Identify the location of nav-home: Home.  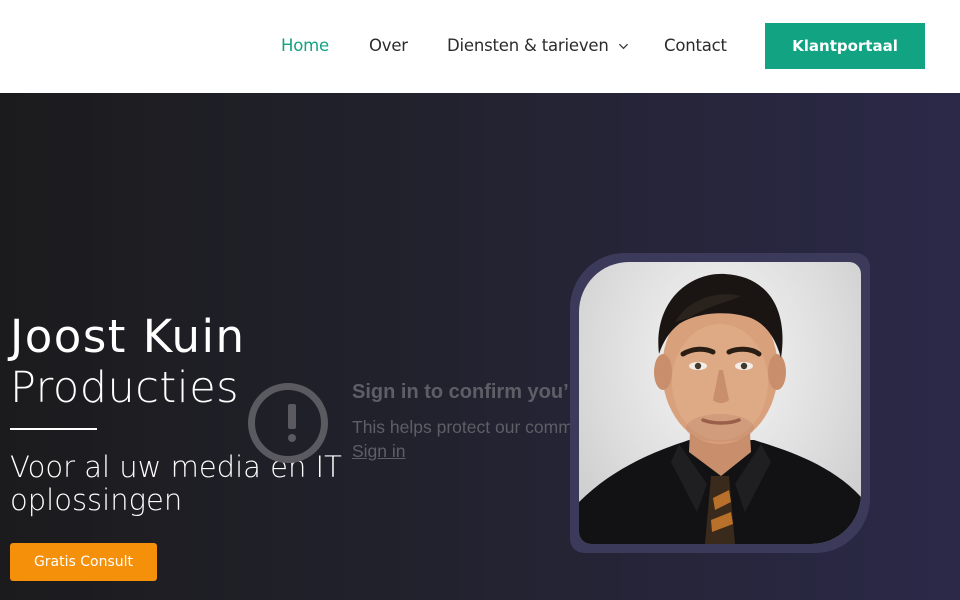
(305, 45).